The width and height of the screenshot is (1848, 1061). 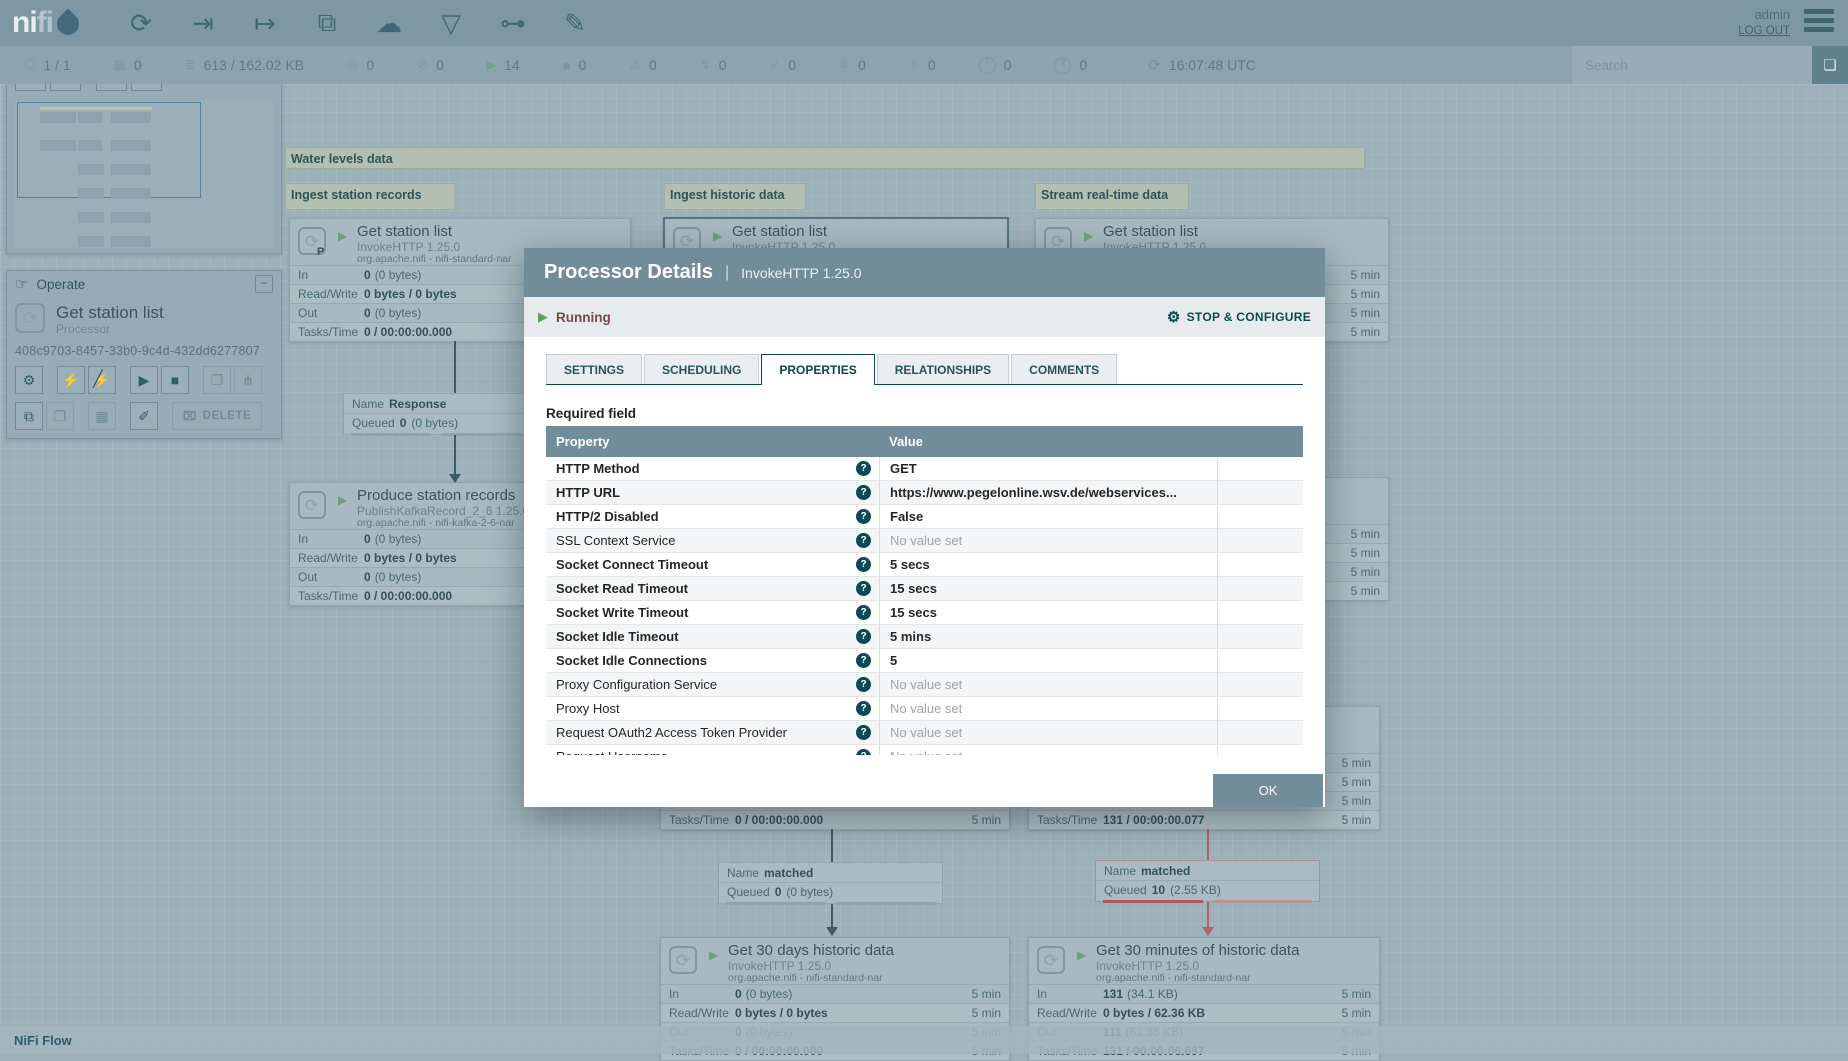 I want to click on ok-button: OK, so click(x=1268, y=790).